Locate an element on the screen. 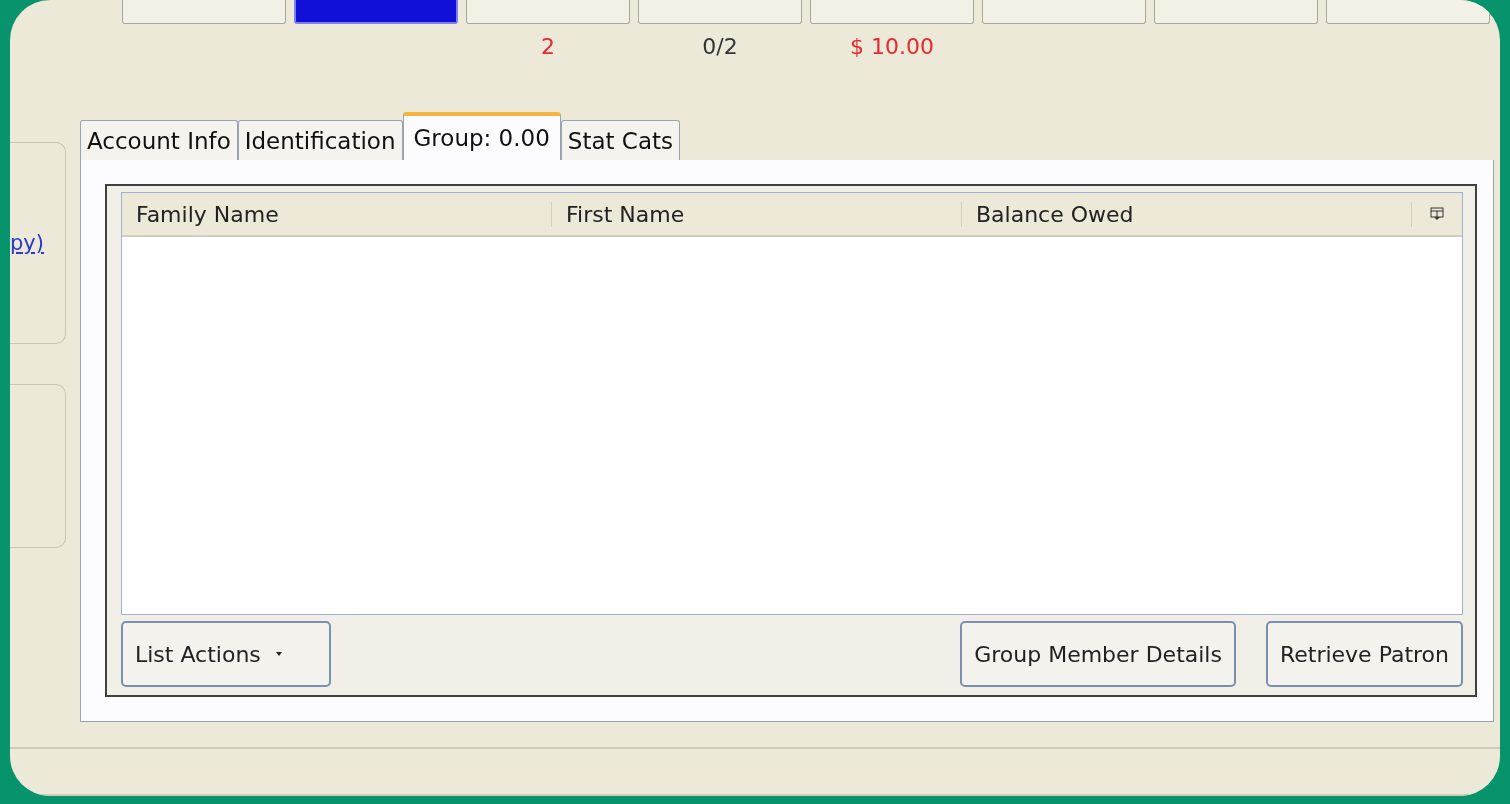 Image resolution: width=1510 pixels, height=804 pixels. tab: Group: 0.00 is located at coordinates (481, 136).